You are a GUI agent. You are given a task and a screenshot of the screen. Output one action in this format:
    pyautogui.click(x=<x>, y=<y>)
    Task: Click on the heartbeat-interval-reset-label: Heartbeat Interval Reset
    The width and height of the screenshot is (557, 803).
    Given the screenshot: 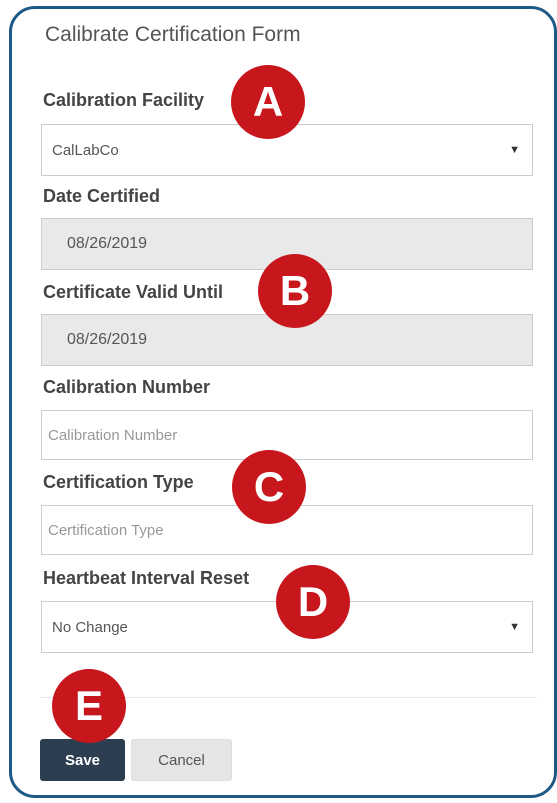 What is the action you would take?
    pyautogui.click(x=146, y=578)
    